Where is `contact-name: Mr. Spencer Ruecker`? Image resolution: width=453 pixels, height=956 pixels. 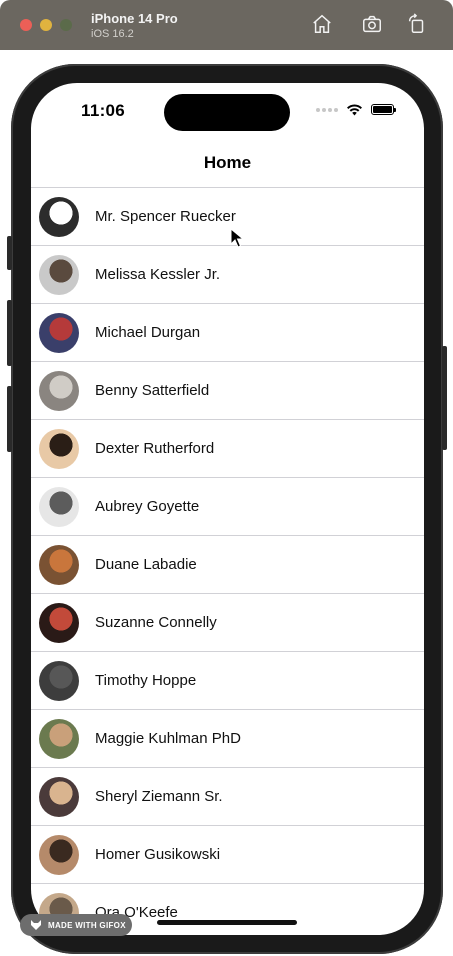 contact-name: Mr. Spencer Ruecker is located at coordinates (165, 216).